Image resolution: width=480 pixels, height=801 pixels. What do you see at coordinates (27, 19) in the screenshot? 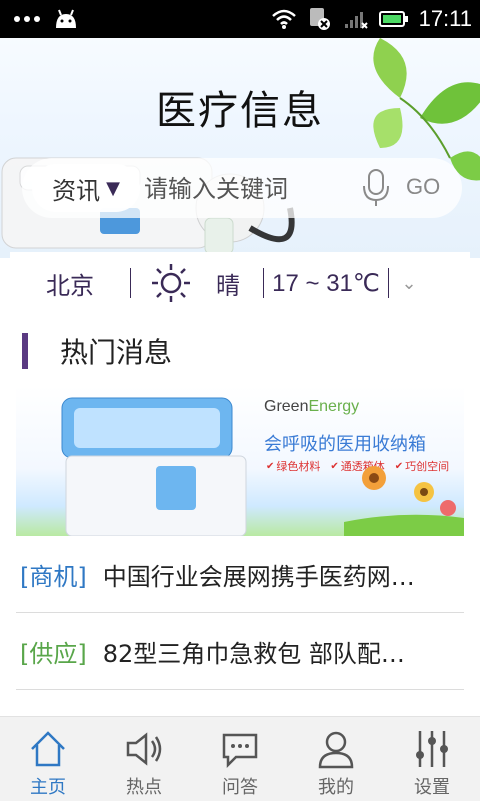
I see `more-dots-icon` at bounding box center [27, 19].